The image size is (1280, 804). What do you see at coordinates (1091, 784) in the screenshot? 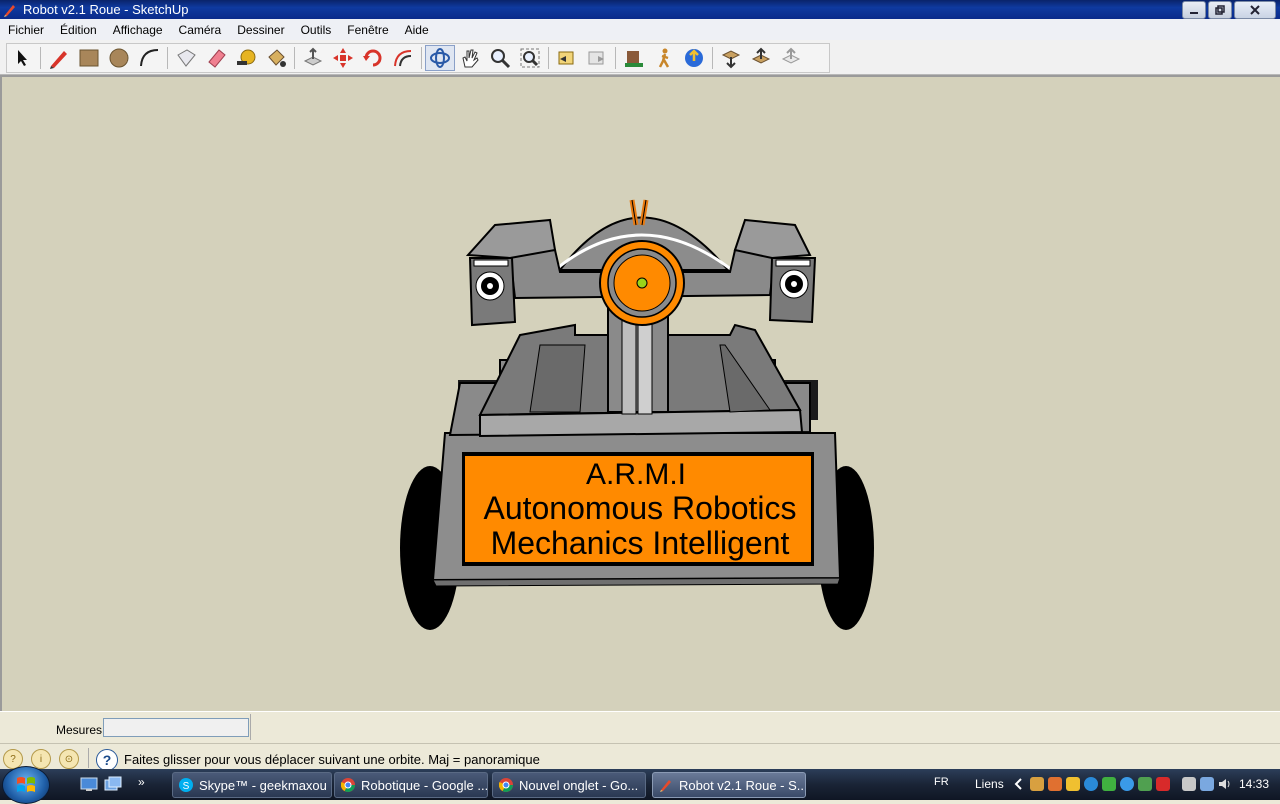
I see `tray-skype-icon` at bounding box center [1091, 784].